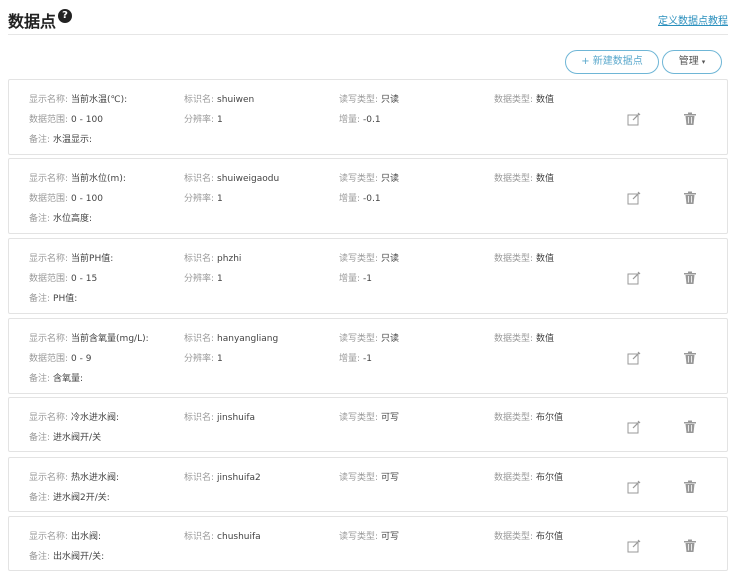 The height and width of the screenshot is (580, 736). I want to click on new-datapoint-button: + 新建数据点, so click(612, 62).